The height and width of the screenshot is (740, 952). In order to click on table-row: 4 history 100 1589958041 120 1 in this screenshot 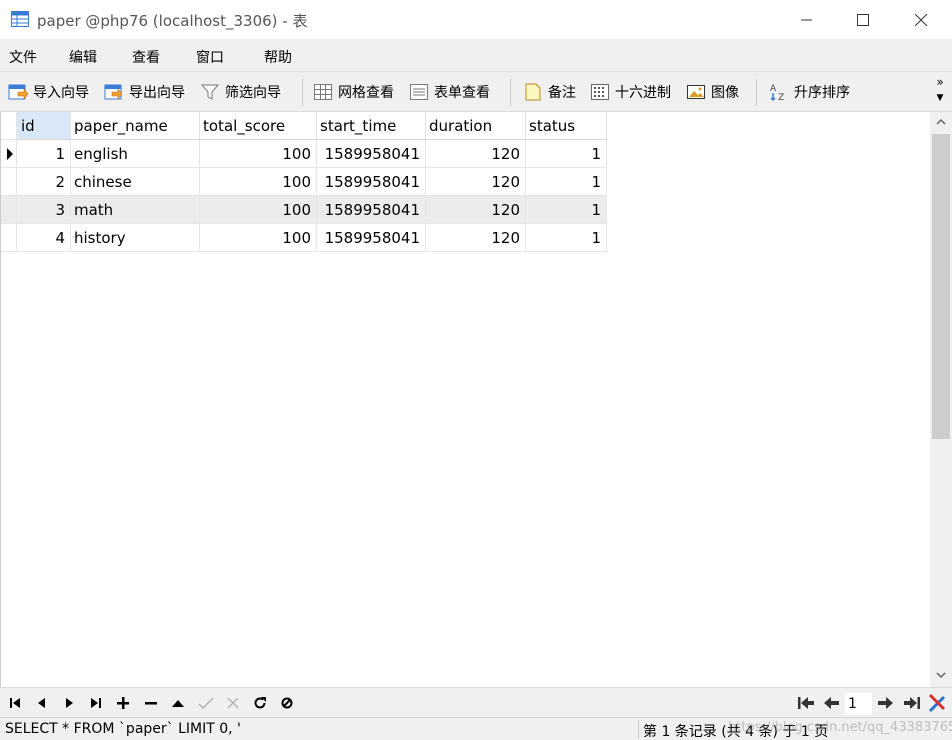, I will do `click(304, 238)`.